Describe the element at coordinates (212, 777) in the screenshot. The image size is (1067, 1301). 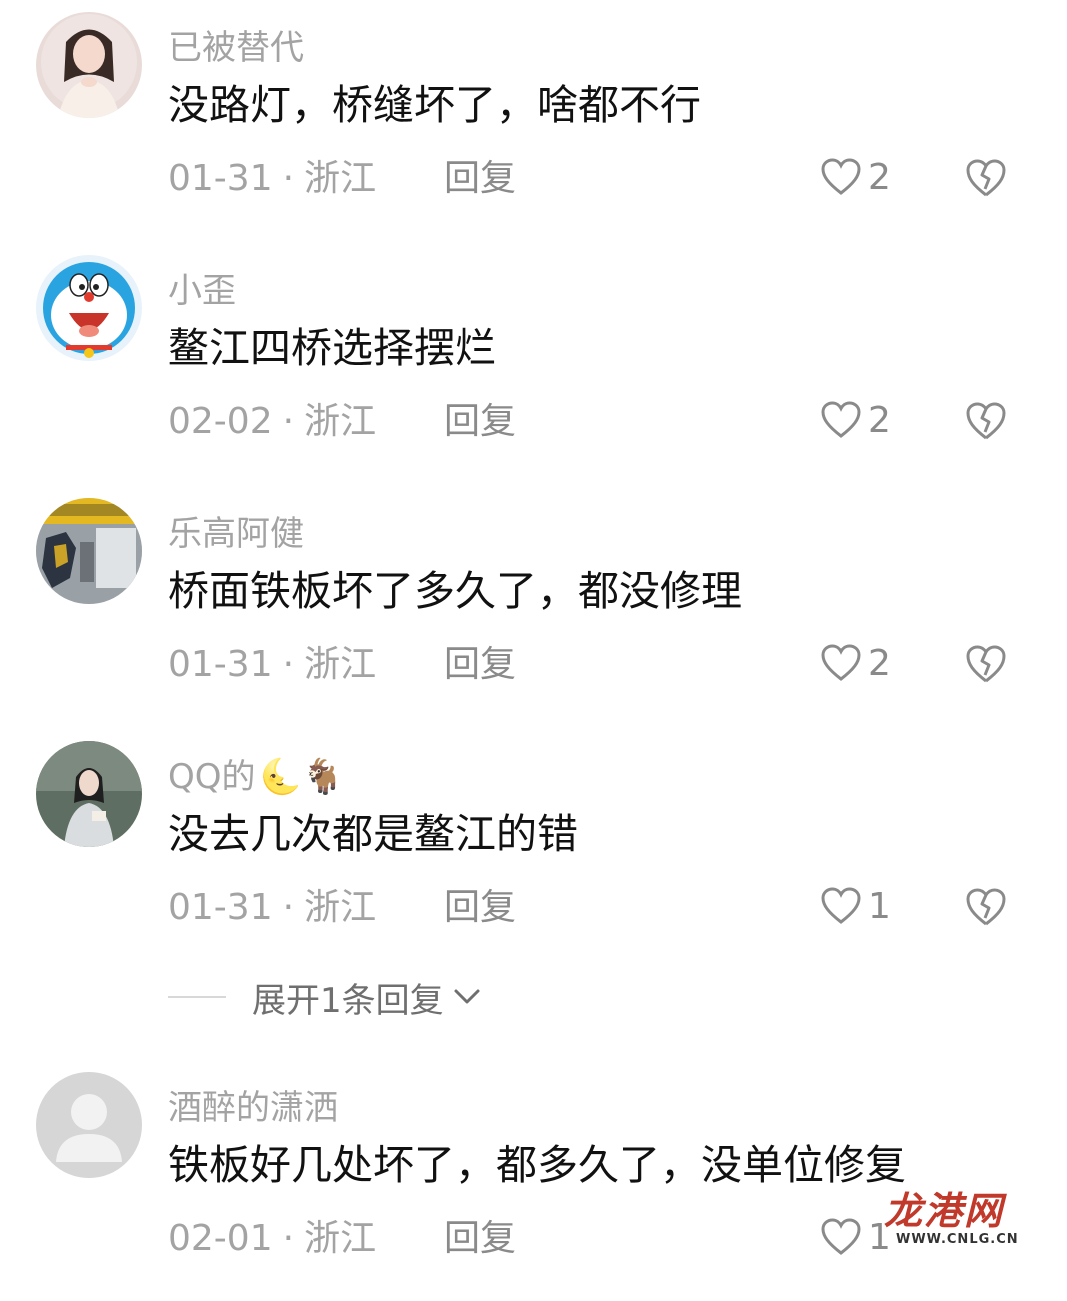
I see `comment-username-text: QQ的` at that location.